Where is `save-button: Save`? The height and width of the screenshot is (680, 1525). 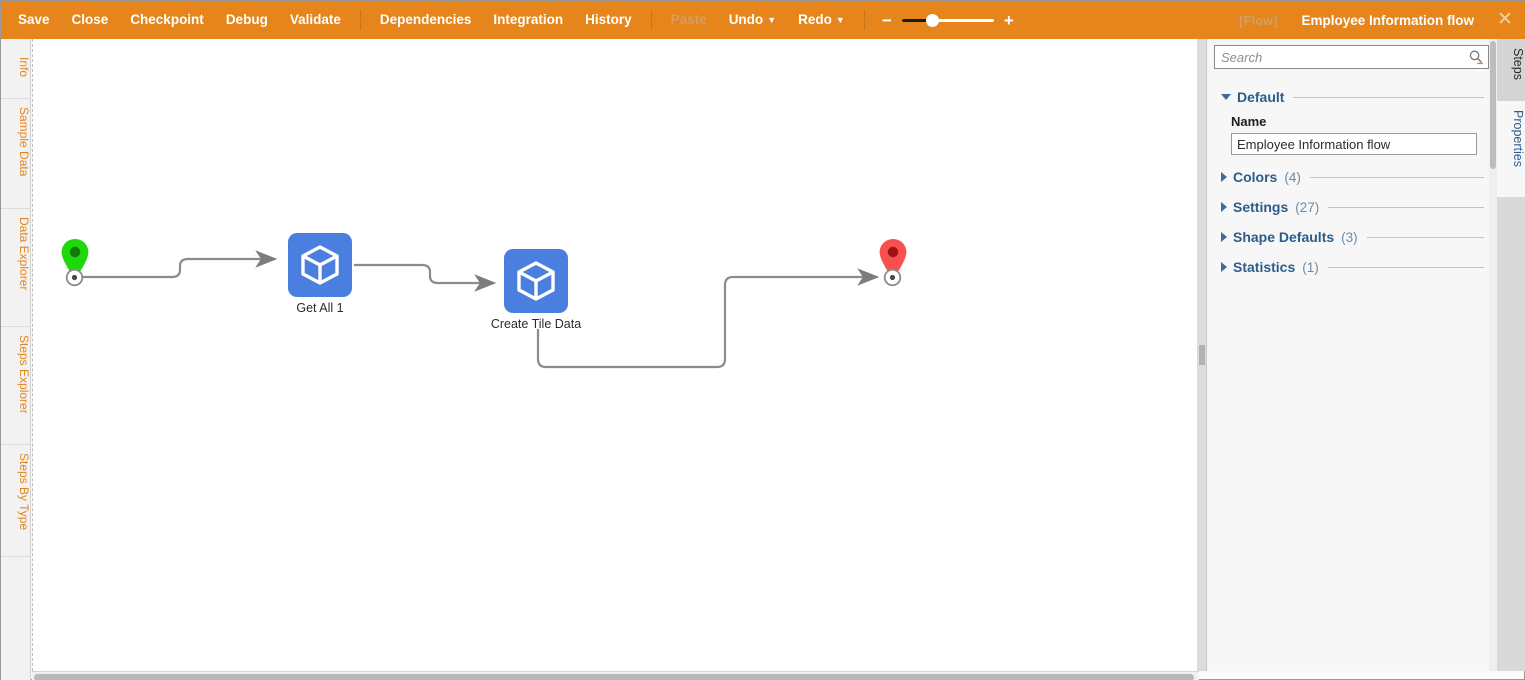
save-button: Save is located at coordinates (31, 20).